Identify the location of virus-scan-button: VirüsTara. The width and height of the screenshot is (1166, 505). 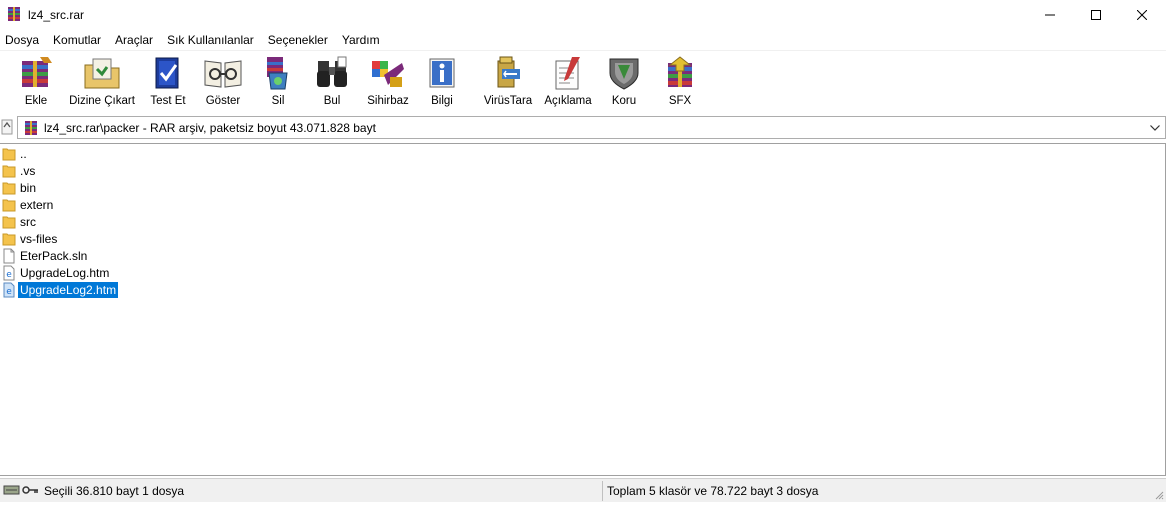
(508, 82).